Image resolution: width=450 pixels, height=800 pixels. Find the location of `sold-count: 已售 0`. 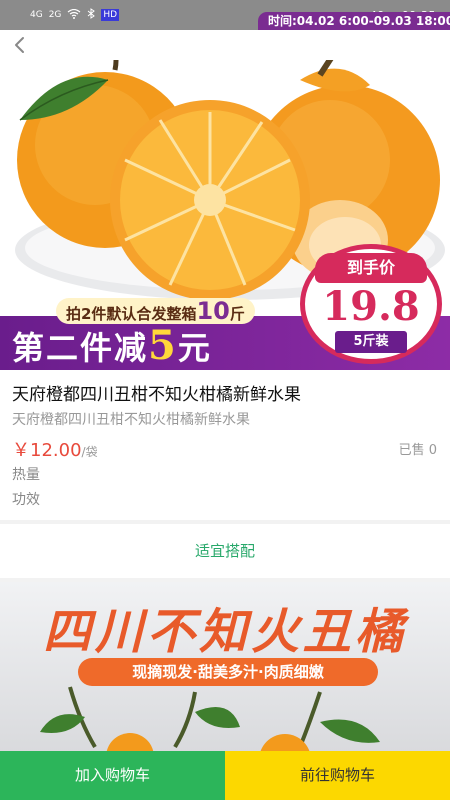

sold-count: 已售 0 is located at coordinates (417, 450).